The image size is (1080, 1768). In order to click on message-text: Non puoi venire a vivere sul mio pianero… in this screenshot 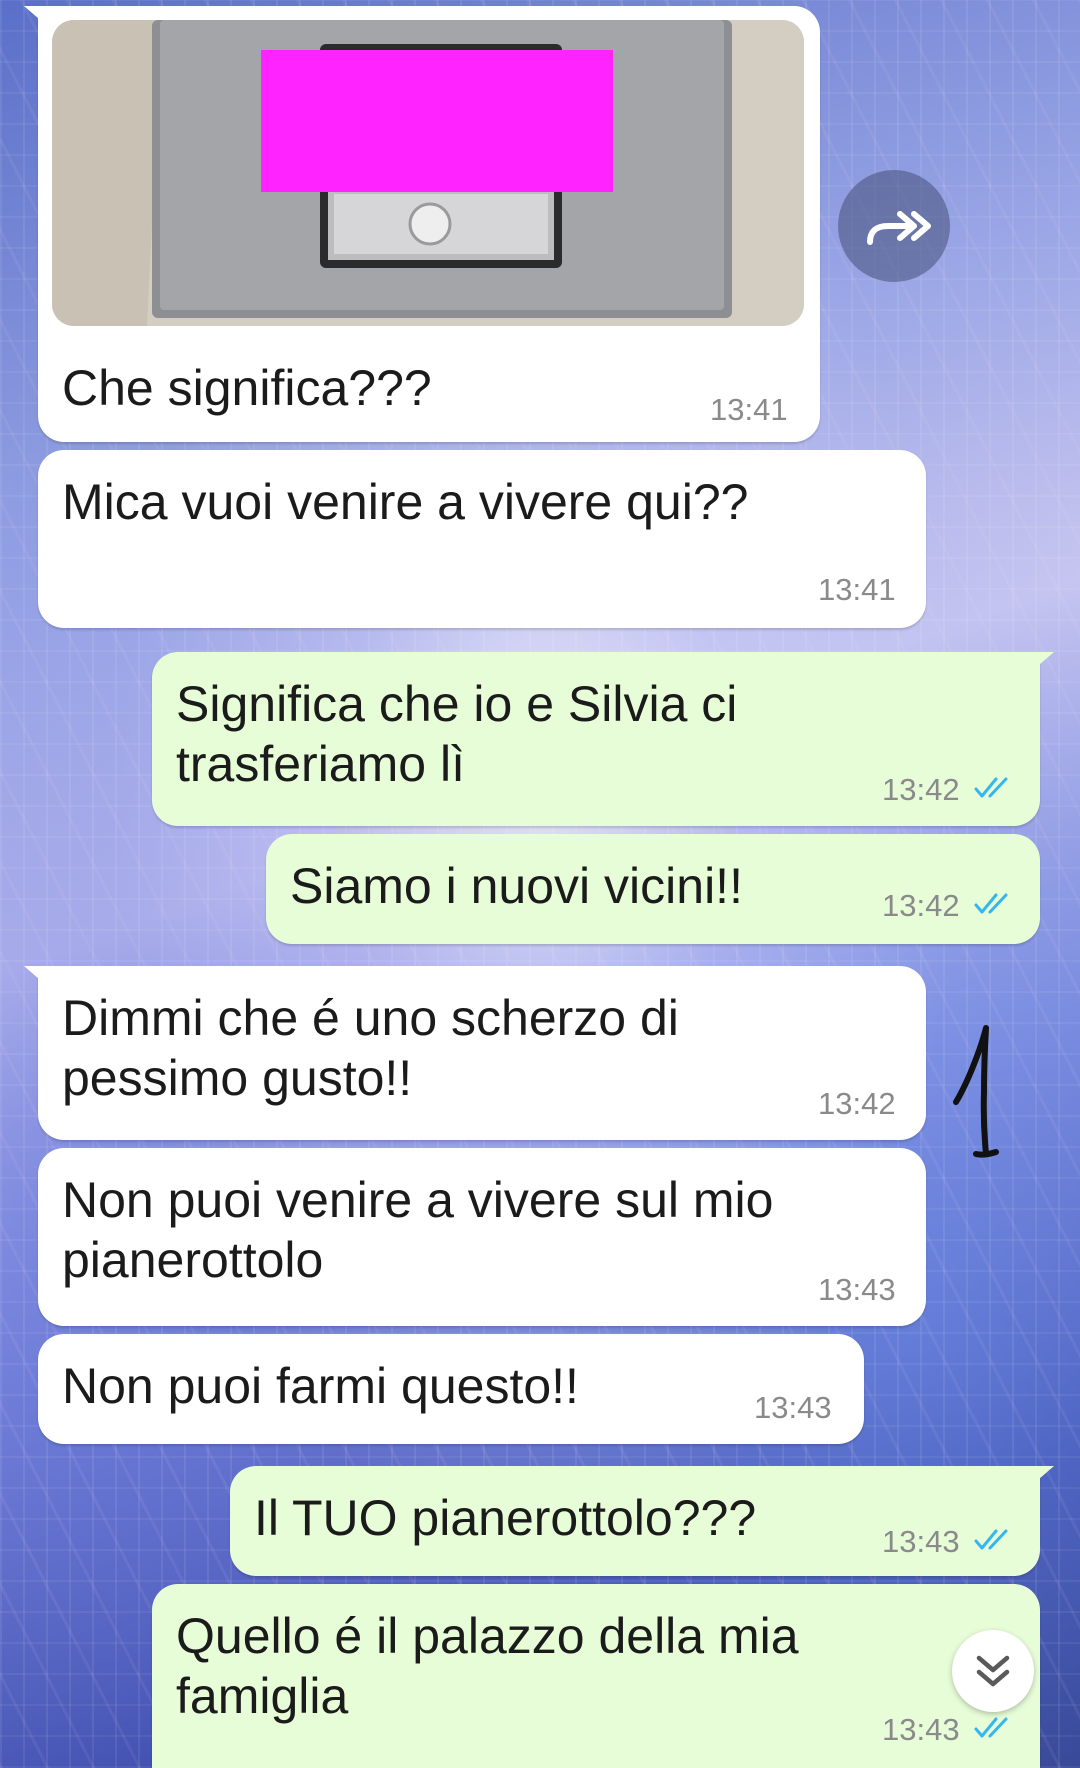, I will do `click(418, 1230)`.